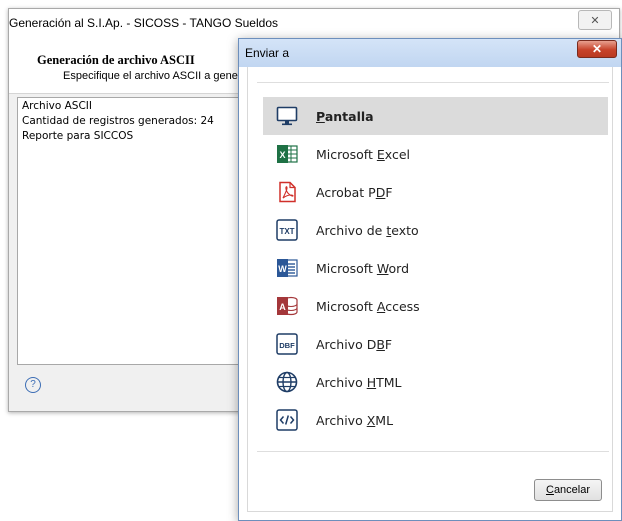  I want to click on svg-text: X, so click(282, 155).